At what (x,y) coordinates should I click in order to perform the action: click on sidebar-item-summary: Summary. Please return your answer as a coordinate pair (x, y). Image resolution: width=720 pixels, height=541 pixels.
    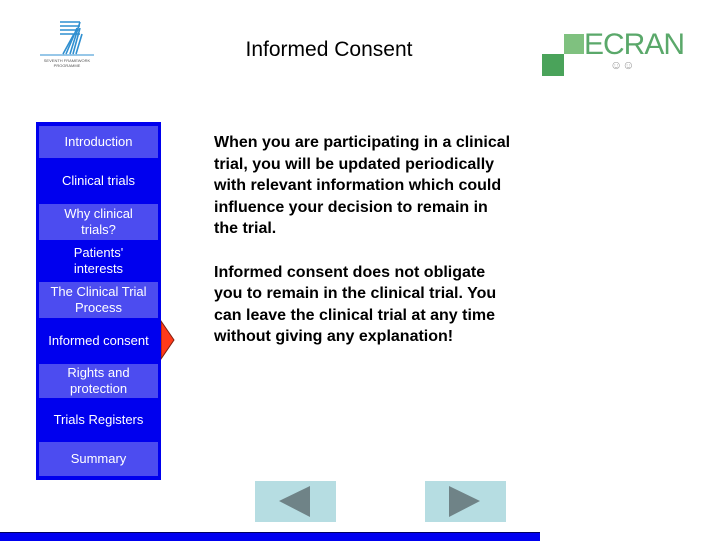
    Looking at the image, I should click on (98, 459).